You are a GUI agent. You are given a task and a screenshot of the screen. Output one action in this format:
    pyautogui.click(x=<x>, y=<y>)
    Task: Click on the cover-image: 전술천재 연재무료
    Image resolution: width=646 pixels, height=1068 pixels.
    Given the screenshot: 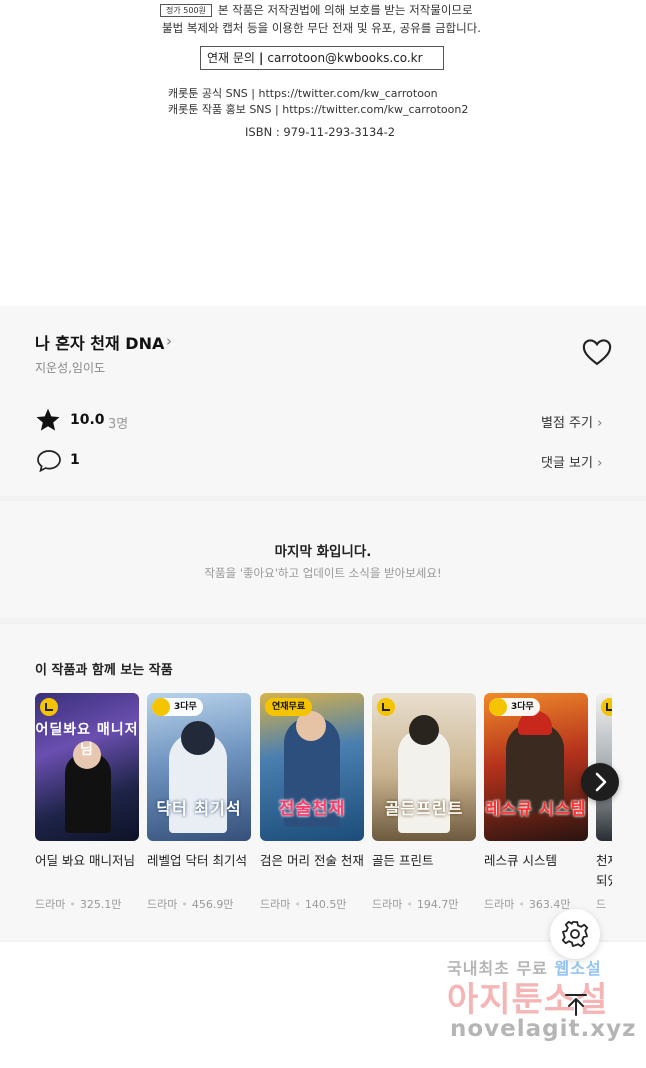 What is the action you would take?
    pyautogui.click(x=312, y=767)
    